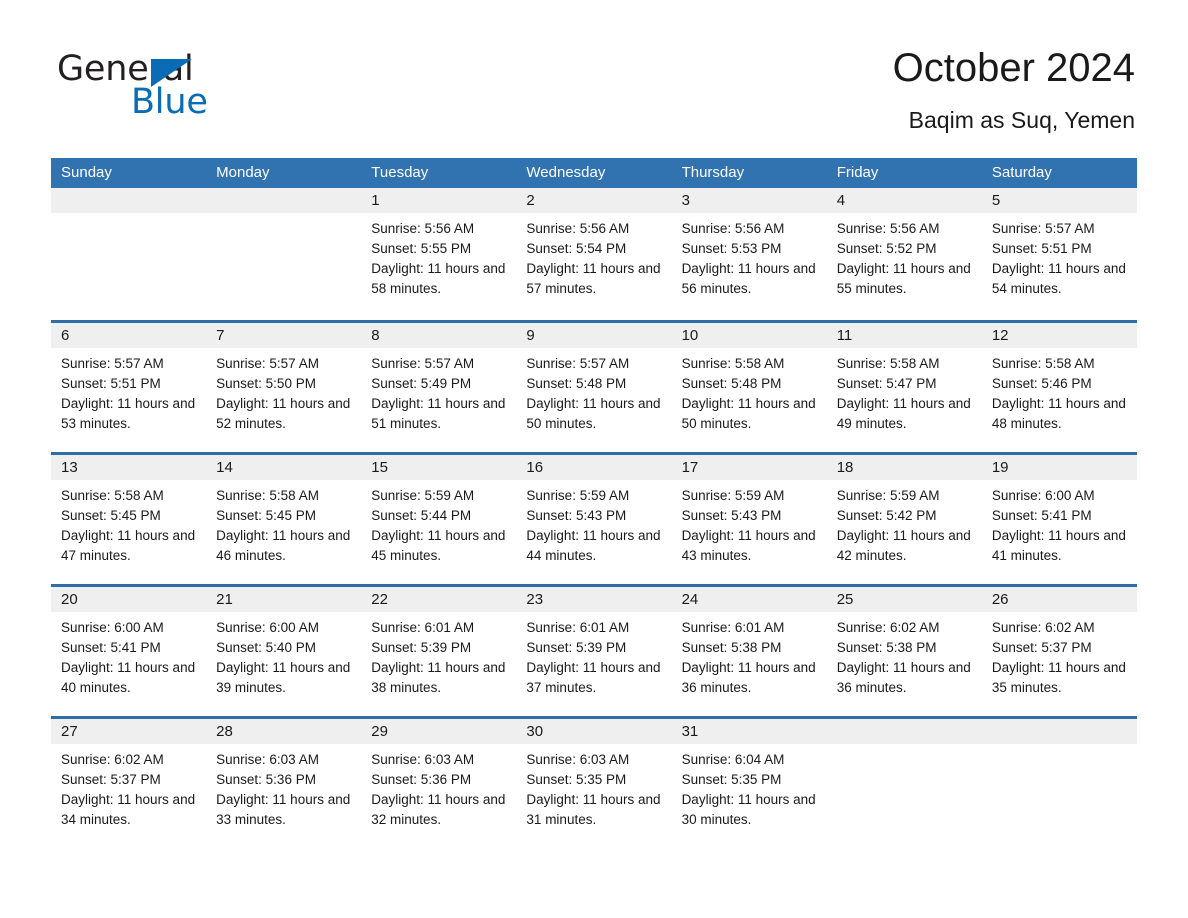 Image resolution: width=1188 pixels, height=918 pixels. What do you see at coordinates (566, 172) in the screenshot?
I see `weekday-header-wednesday: Wednesday` at bounding box center [566, 172].